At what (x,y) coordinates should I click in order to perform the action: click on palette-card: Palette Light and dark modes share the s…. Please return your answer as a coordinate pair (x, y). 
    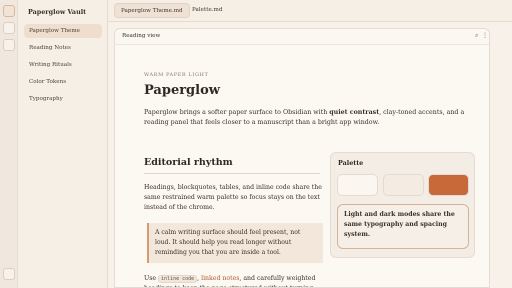
    Looking at the image, I should click on (402, 205).